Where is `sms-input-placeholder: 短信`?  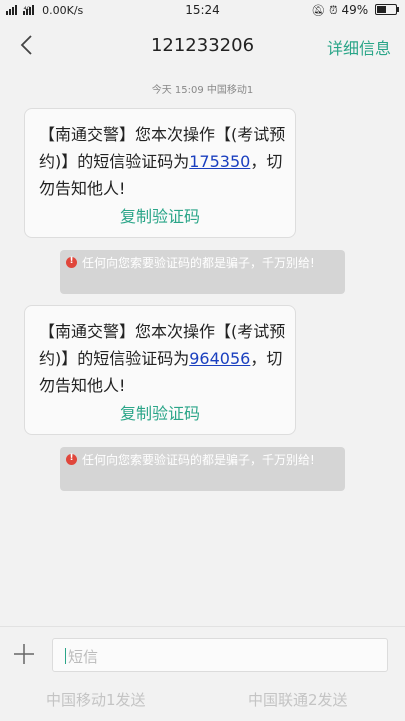
sms-input-placeholder: 短信 is located at coordinates (83, 657).